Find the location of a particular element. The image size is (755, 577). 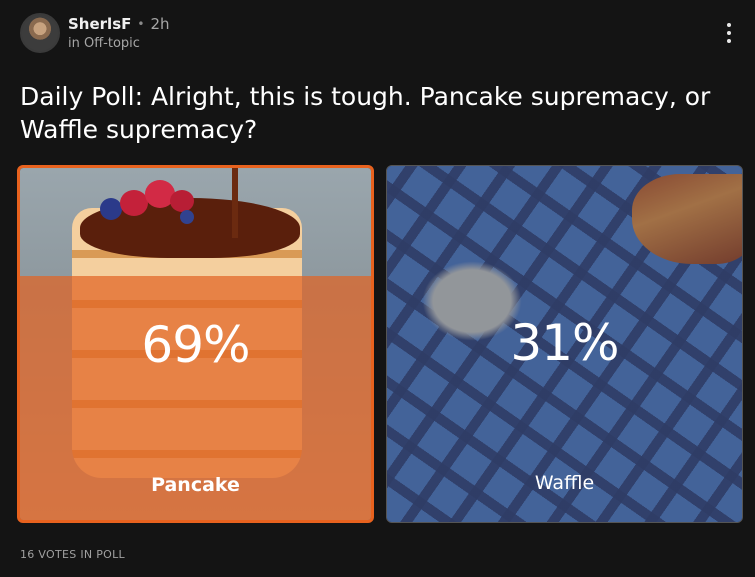

meta-top: SherlsF • 2h is located at coordinates (119, 24).